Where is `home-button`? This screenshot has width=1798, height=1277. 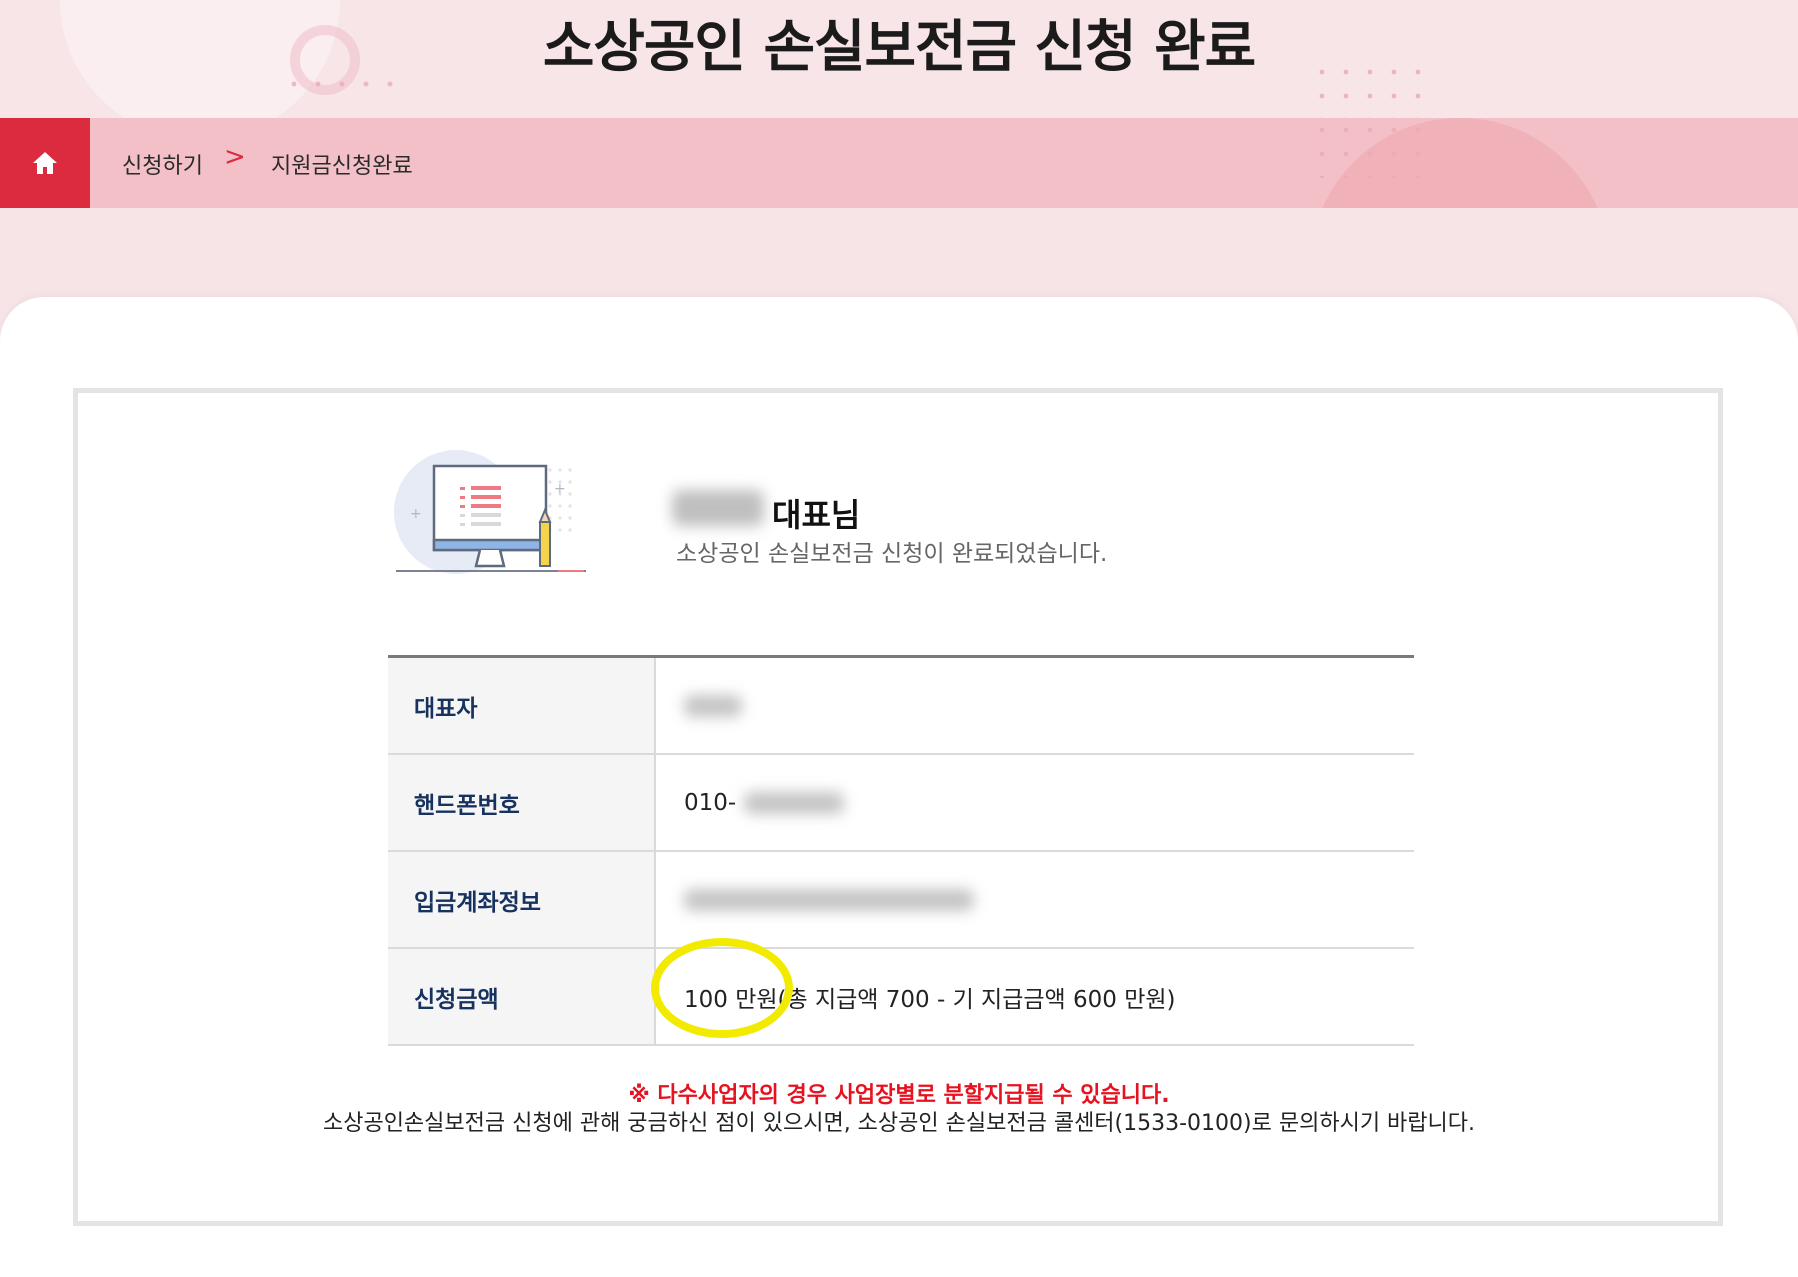
home-button is located at coordinates (45, 163).